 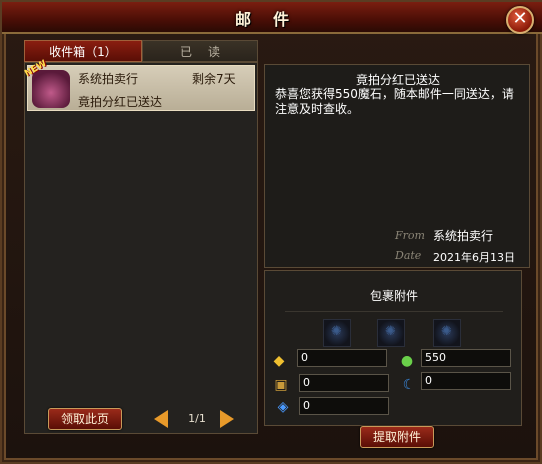 What do you see at coordinates (520, 20) in the screenshot?
I see `close-icon: ✕` at bounding box center [520, 20].